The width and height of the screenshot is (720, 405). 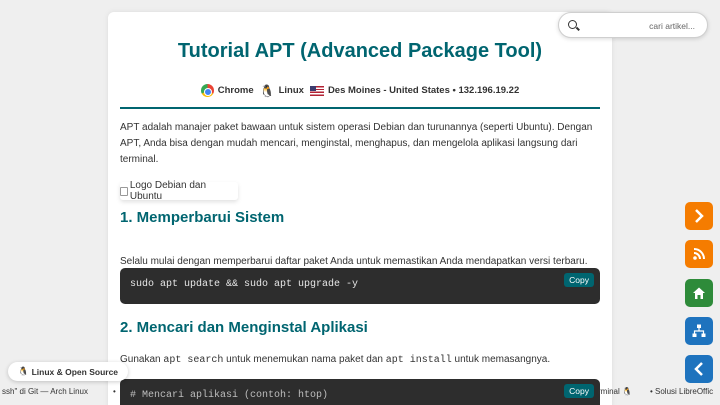 I want to click on page-title: Tutorial APT (Advanced Package Tool), so click(x=360, y=51).